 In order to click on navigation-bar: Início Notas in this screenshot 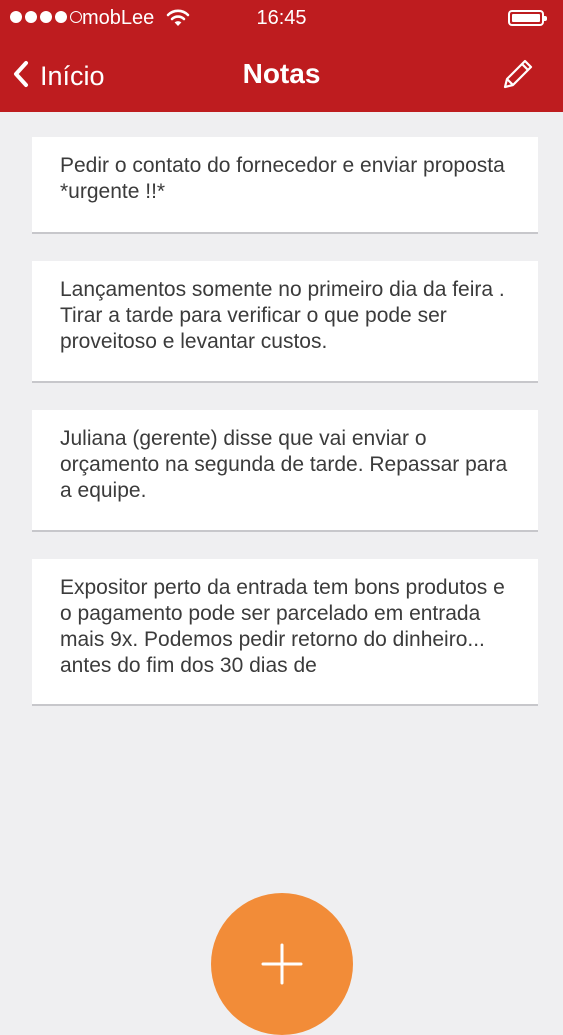, I will do `click(281, 76)`.